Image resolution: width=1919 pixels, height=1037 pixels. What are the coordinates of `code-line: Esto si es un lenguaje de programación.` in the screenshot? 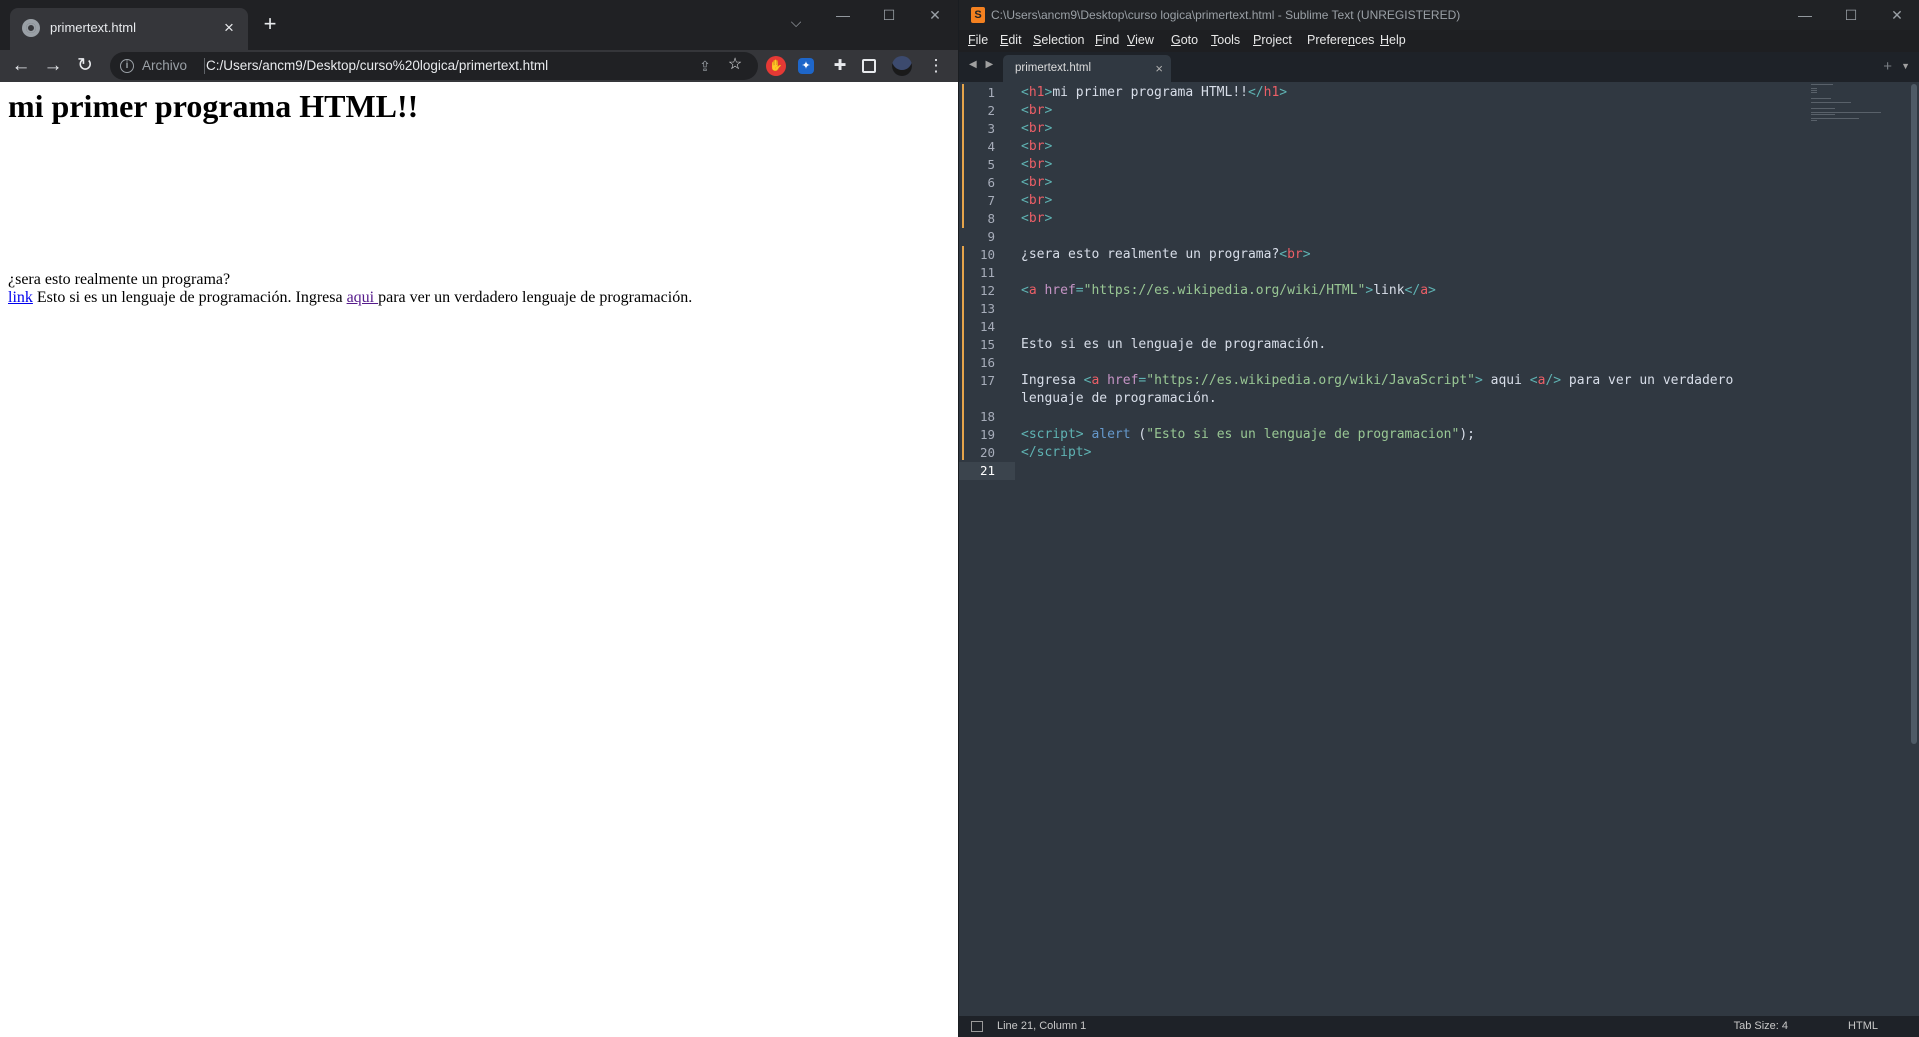 It's located at (1174, 344).